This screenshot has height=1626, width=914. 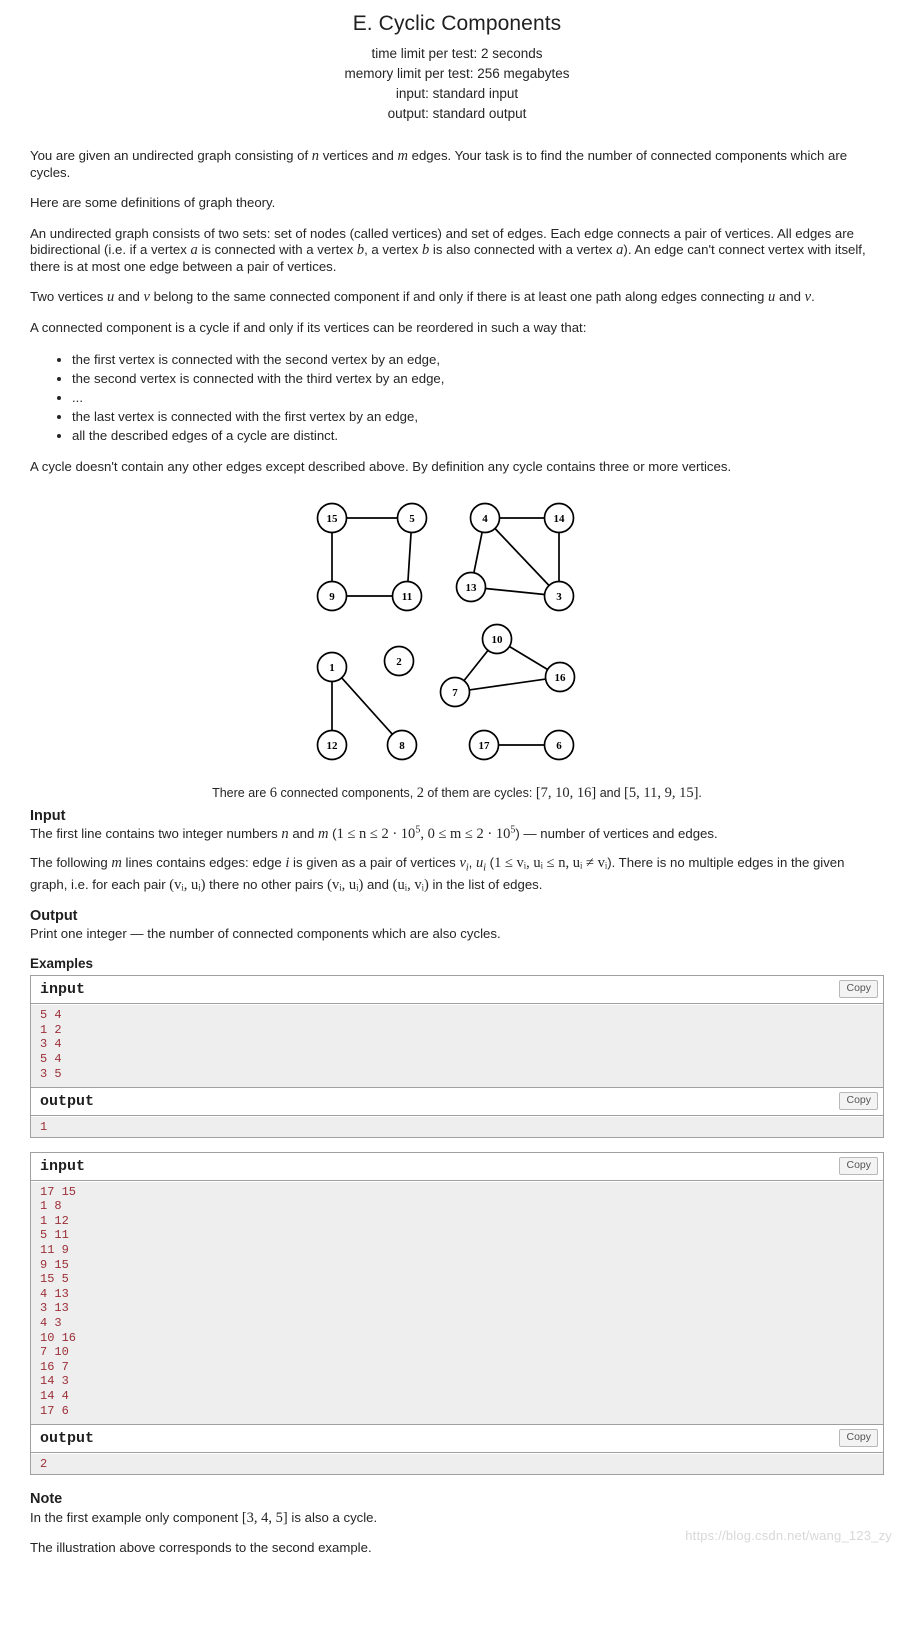 I want to click on page-title: E. Cyclic Components, so click(x=457, y=23).